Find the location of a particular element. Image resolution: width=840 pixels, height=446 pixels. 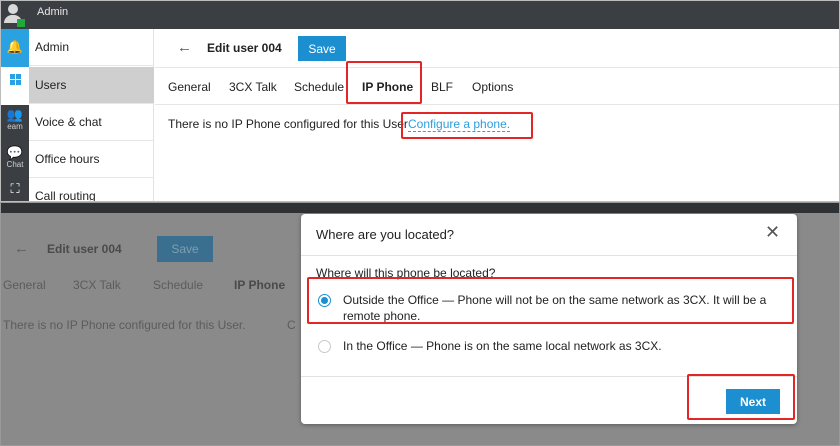

next-button: Next is located at coordinates (753, 401).